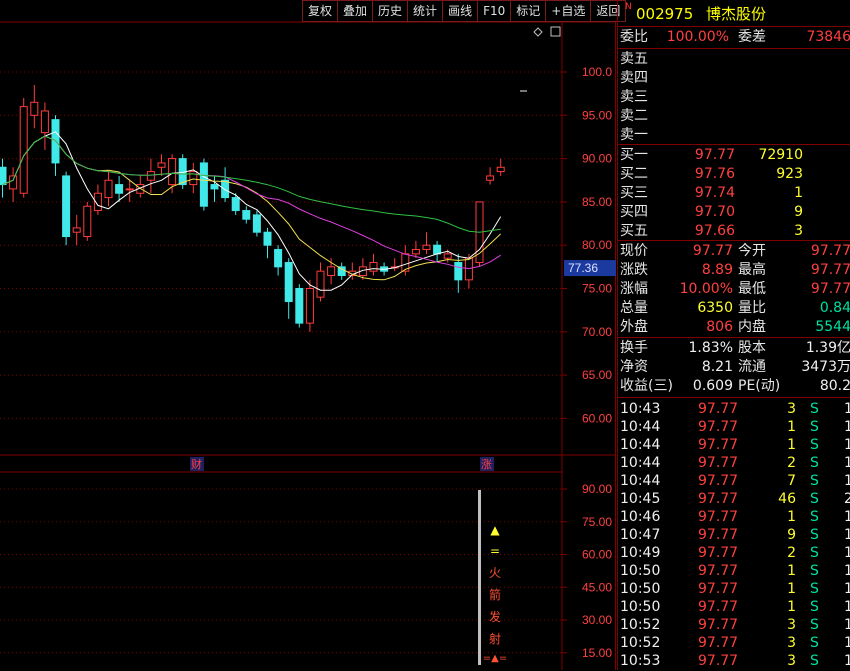  Describe the element at coordinates (830, 289) in the screenshot. I see `stat-value-2: 97.77` at that location.